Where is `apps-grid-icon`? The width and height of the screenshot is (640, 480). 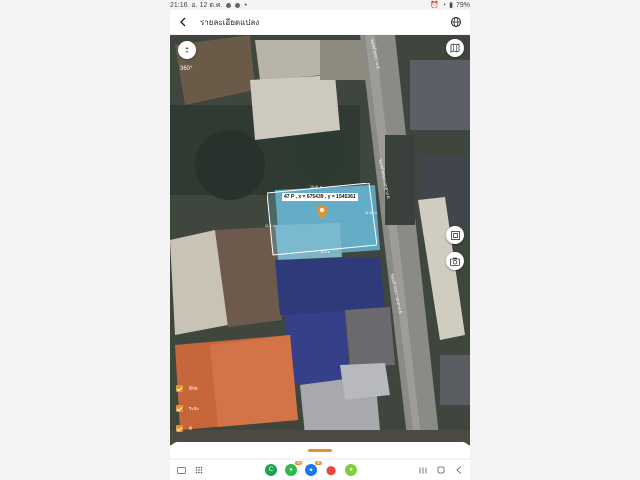 apps-grid-icon is located at coordinates (199, 470).